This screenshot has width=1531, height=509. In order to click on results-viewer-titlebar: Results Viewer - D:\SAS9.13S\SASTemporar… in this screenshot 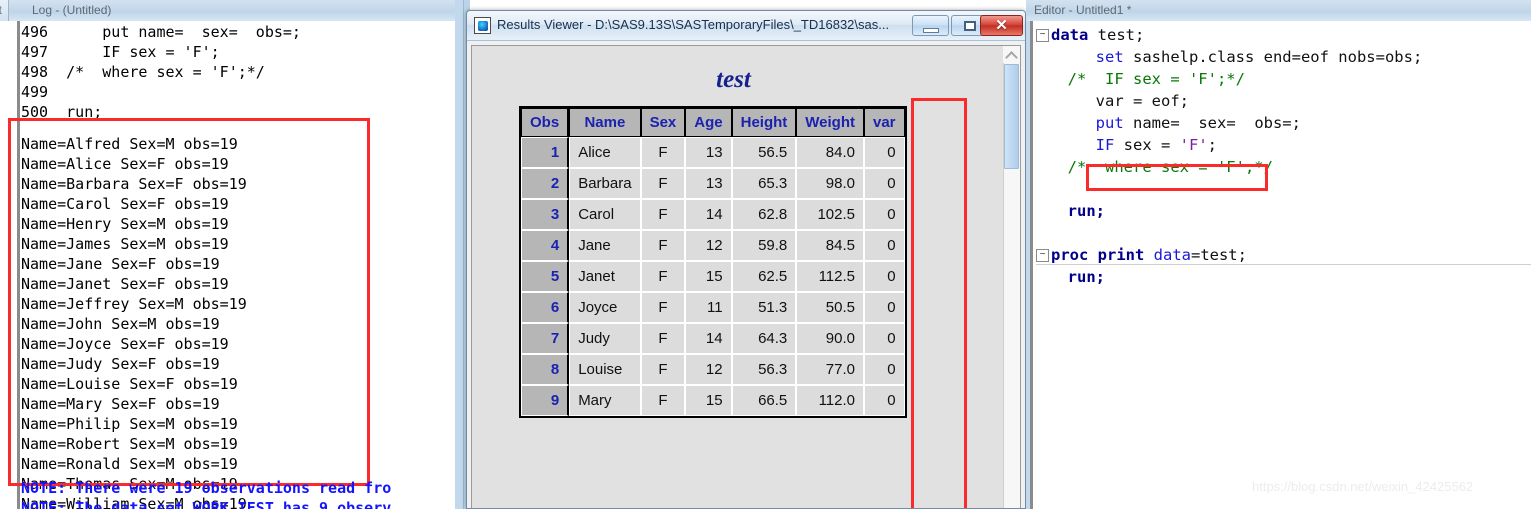, I will do `click(746, 26)`.